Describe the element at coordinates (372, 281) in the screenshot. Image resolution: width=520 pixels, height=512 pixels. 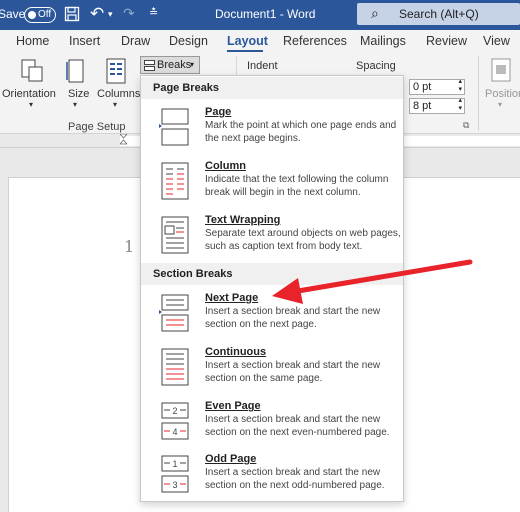
I see `annotation-arrow` at that location.